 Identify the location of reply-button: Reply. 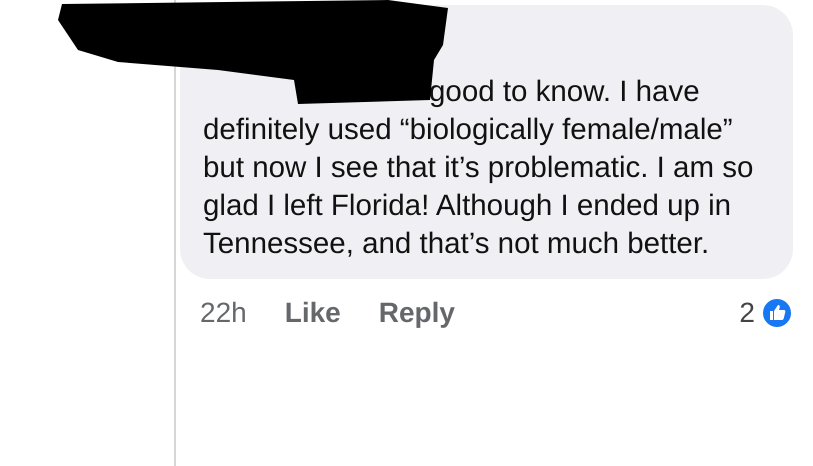
(416, 313).